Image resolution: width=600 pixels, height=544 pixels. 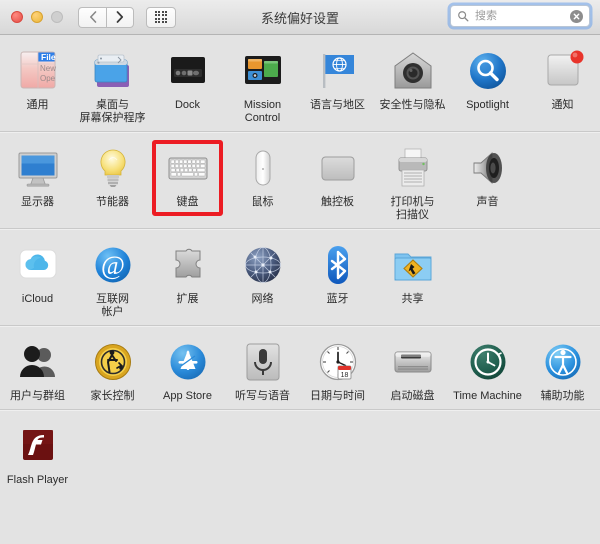 I want to click on mouse-icon, so click(x=263, y=168).